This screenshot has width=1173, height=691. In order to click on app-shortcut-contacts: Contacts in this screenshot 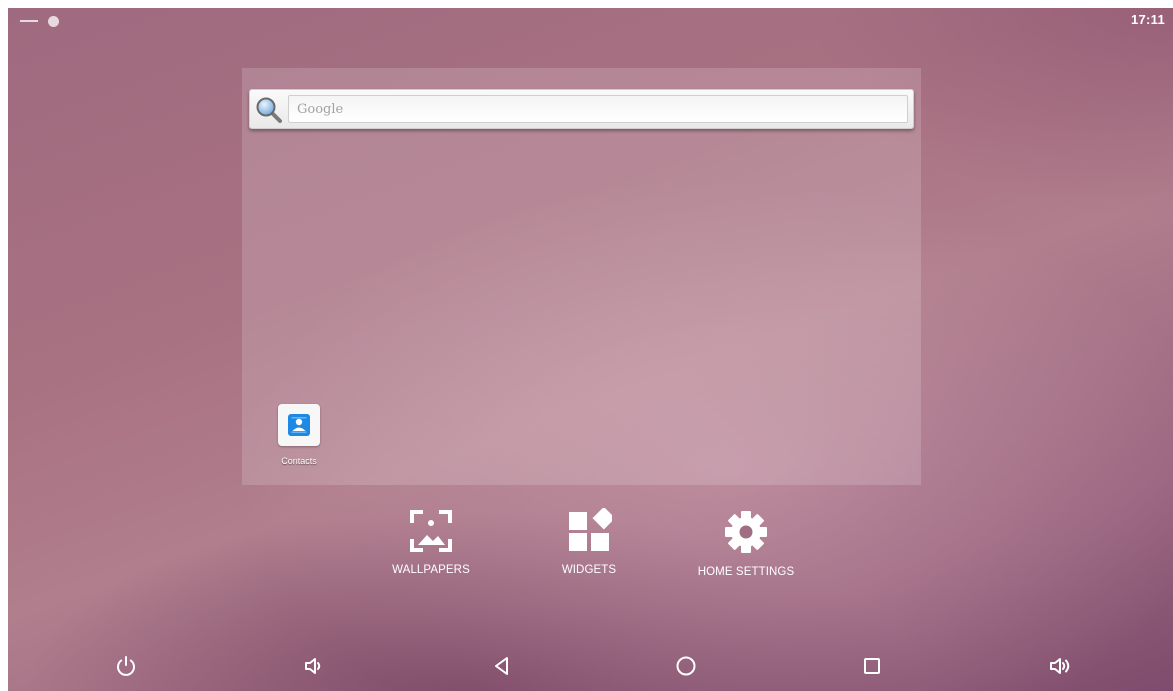, I will do `click(299, 435)`.